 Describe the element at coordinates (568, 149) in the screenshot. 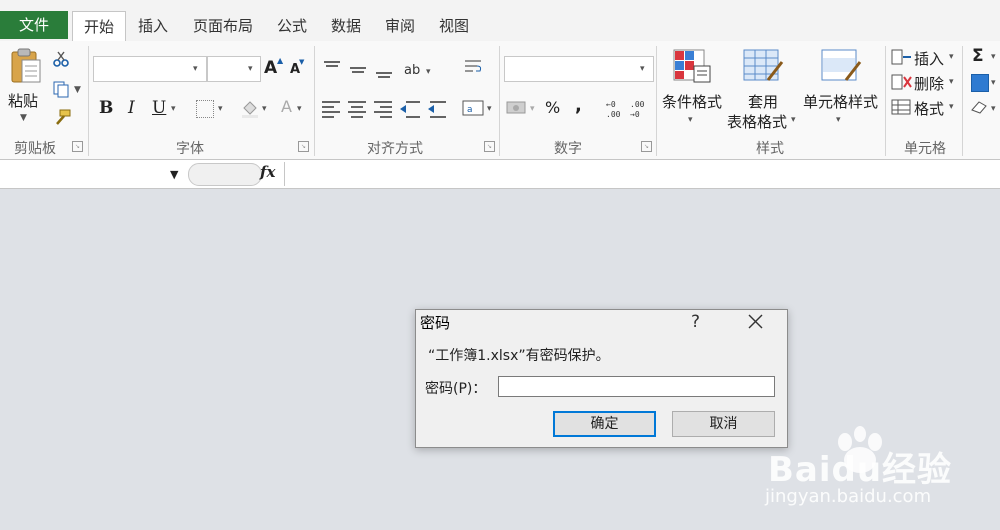

I see `number-group-label: 数字` at that location.